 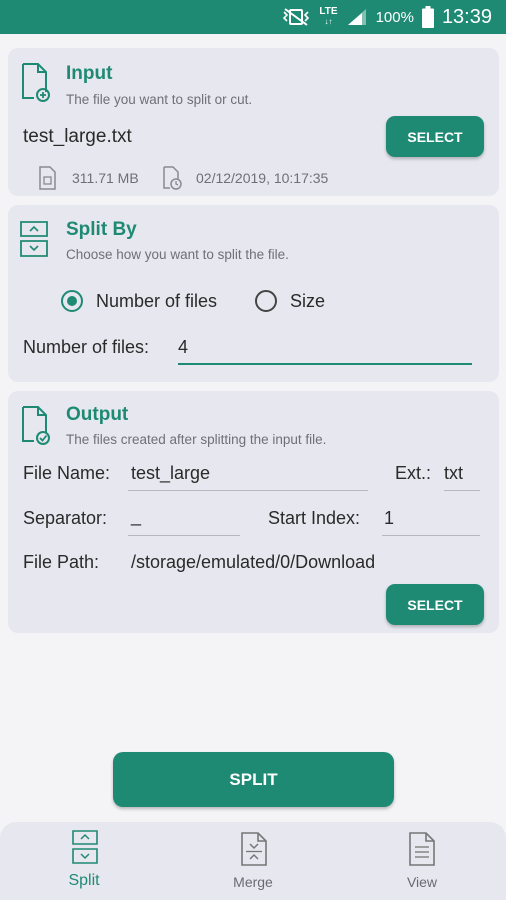 What do you see at coordinates (86, 347) in the screenshot?
I see `number-of-files-label: Number of files:` at bounding box center [86, 347].